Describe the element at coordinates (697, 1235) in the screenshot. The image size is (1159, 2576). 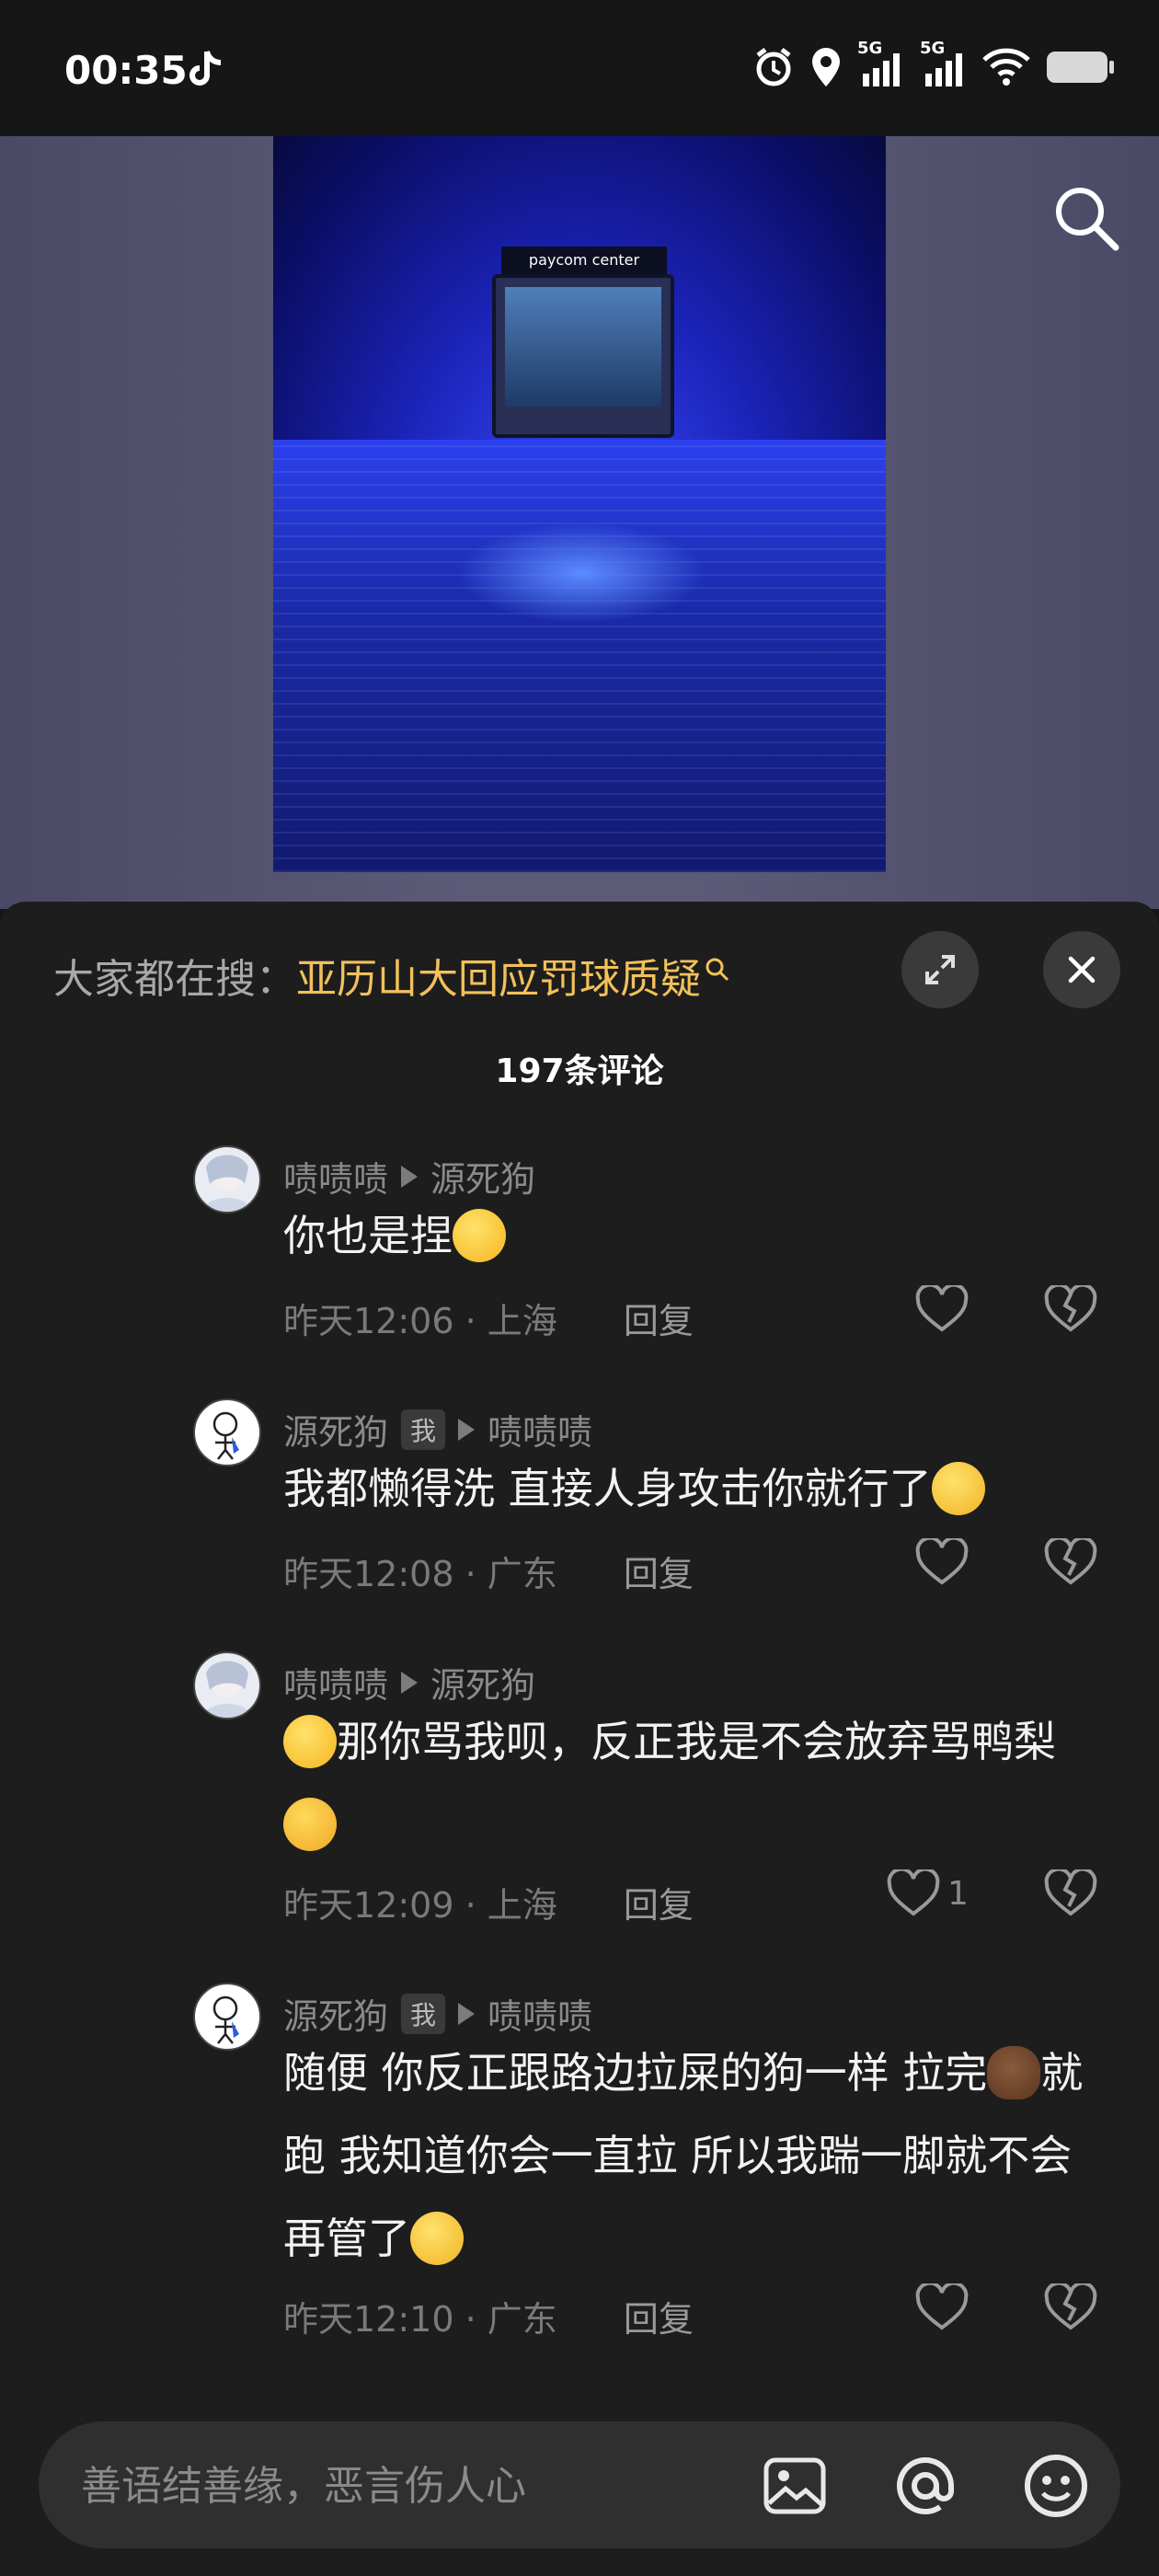
I see `comment-text: 你也是捏` at that location.